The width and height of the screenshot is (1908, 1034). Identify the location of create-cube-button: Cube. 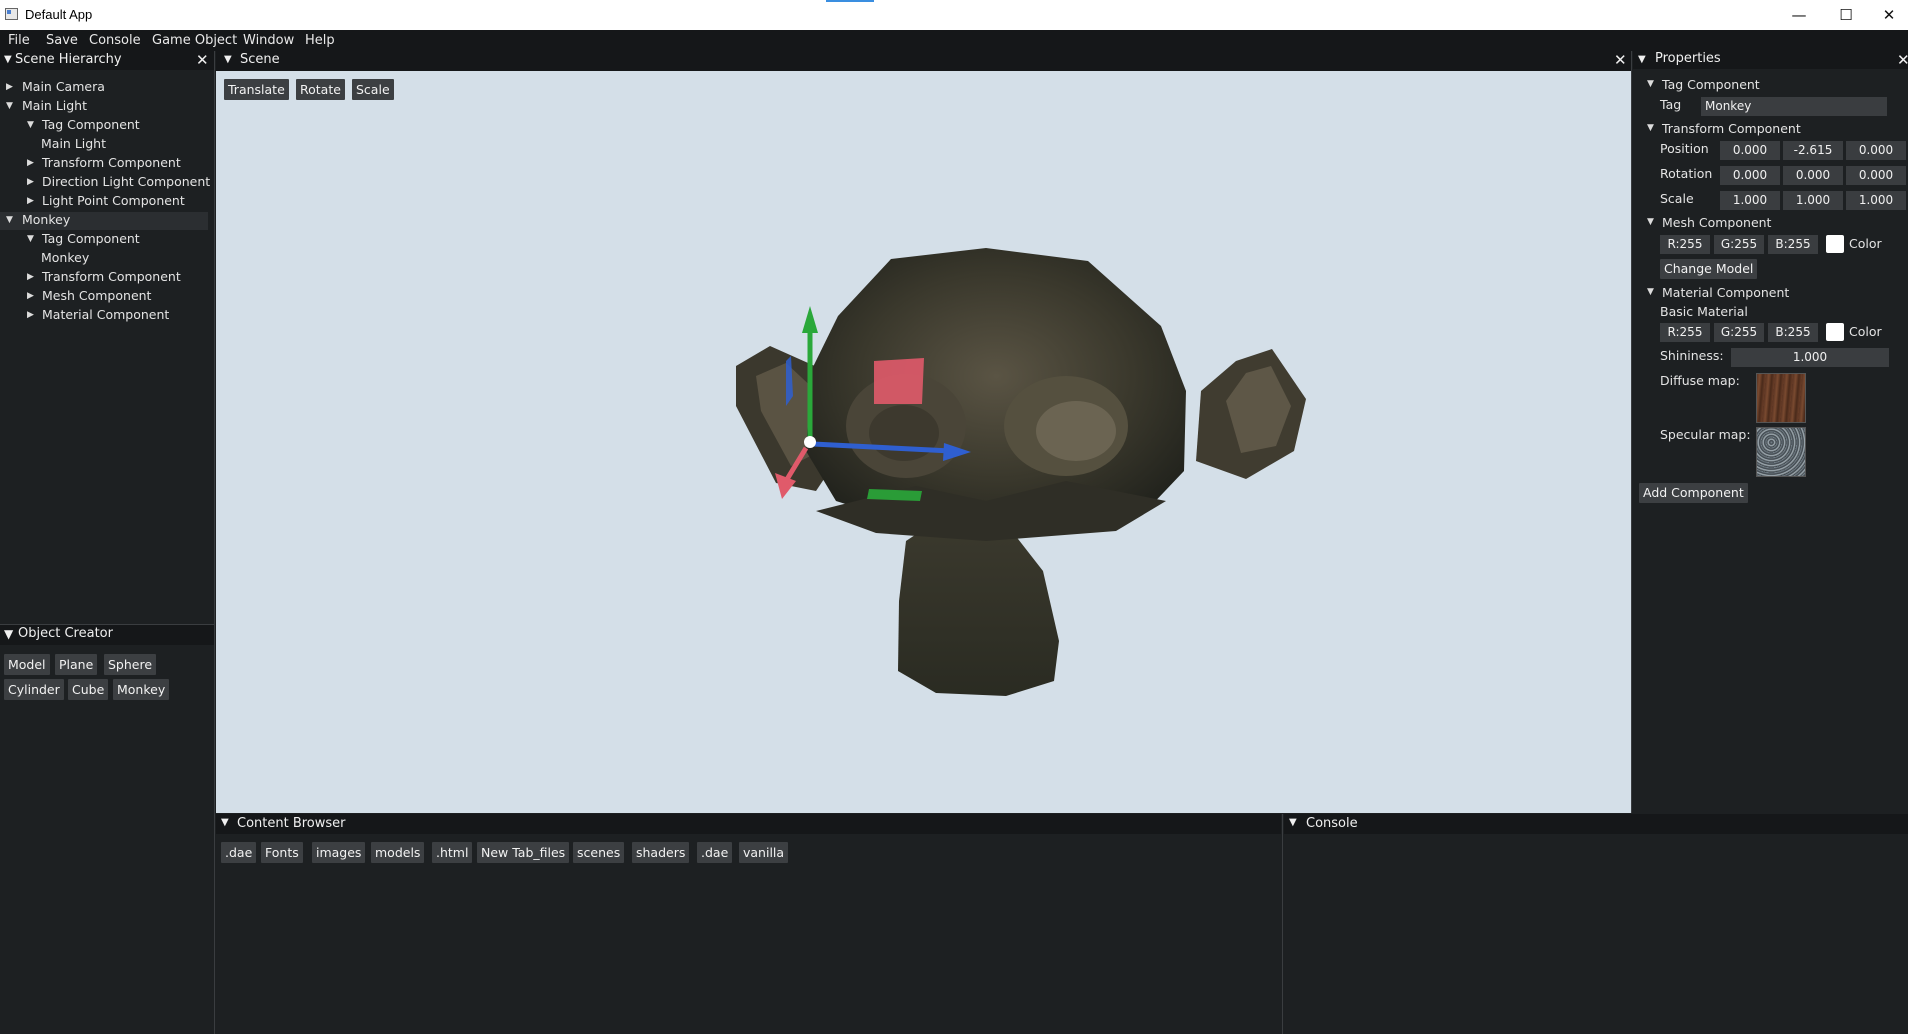
(88, 689).